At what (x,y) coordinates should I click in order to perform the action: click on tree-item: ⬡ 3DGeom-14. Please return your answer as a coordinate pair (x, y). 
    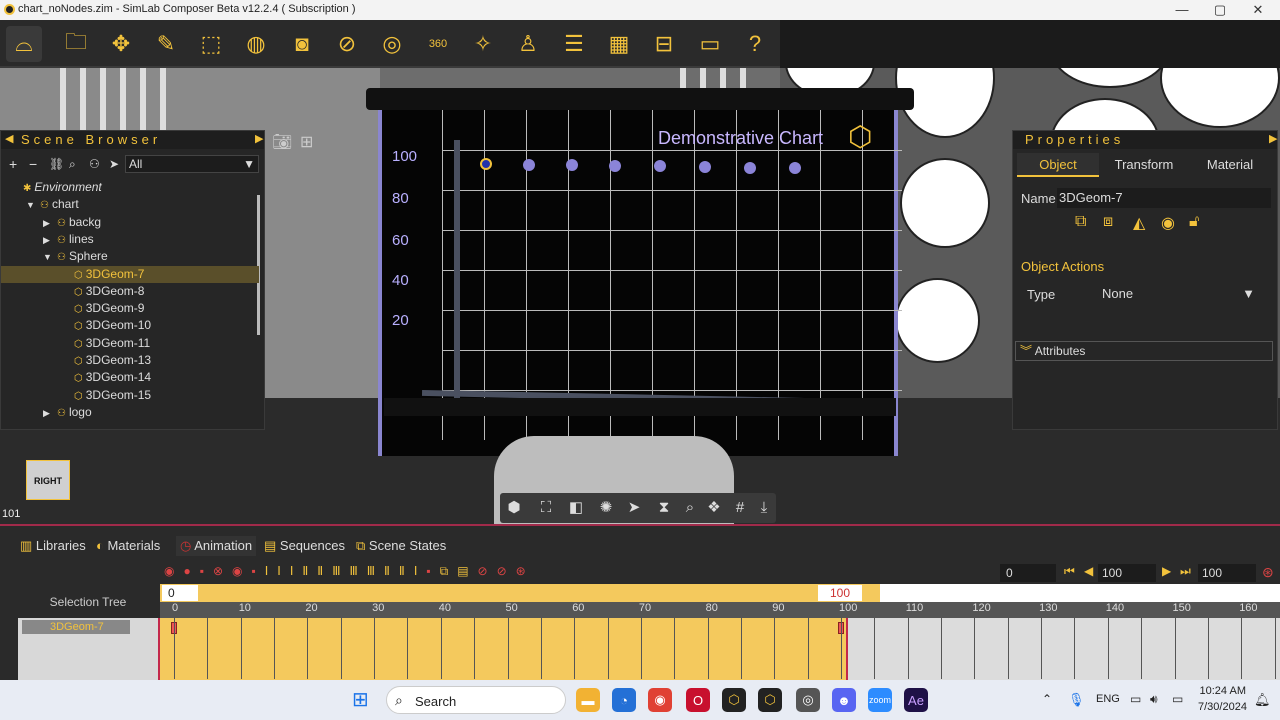
    Looking at the image, I should click on (130, 377).